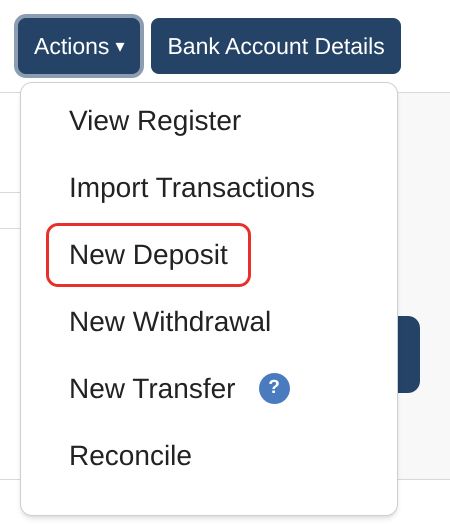 Image resolution: width=450 pixels, height=524 pixels. Describe the element at coordinates (79, 46) in the screenshot. I see `actions-button: Actions ▾` at that location.